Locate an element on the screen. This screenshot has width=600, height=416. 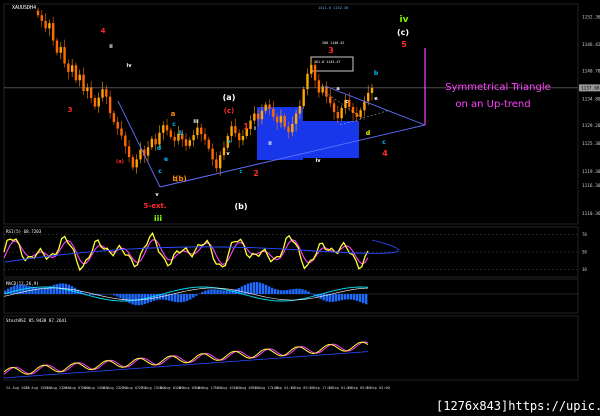
price-tick-label: 1129.20 is located at coordinates (591, 126).